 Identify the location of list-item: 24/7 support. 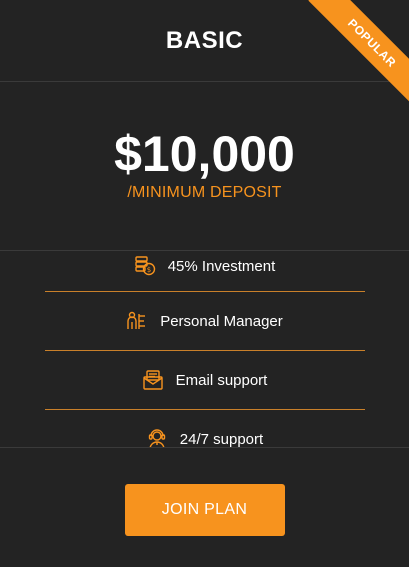
(205, 429).